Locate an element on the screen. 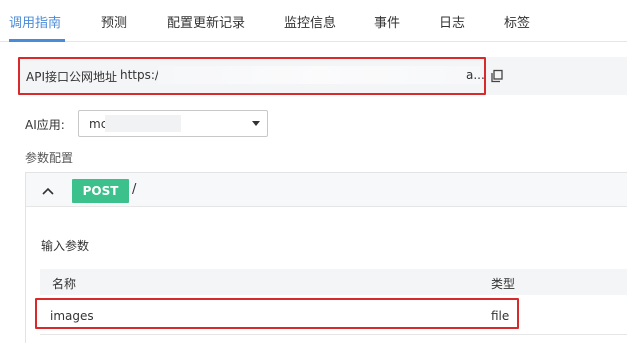 This screenshot has height=343, width=627. tab-guide: 调用指南 is located at coordinates (35, 21).